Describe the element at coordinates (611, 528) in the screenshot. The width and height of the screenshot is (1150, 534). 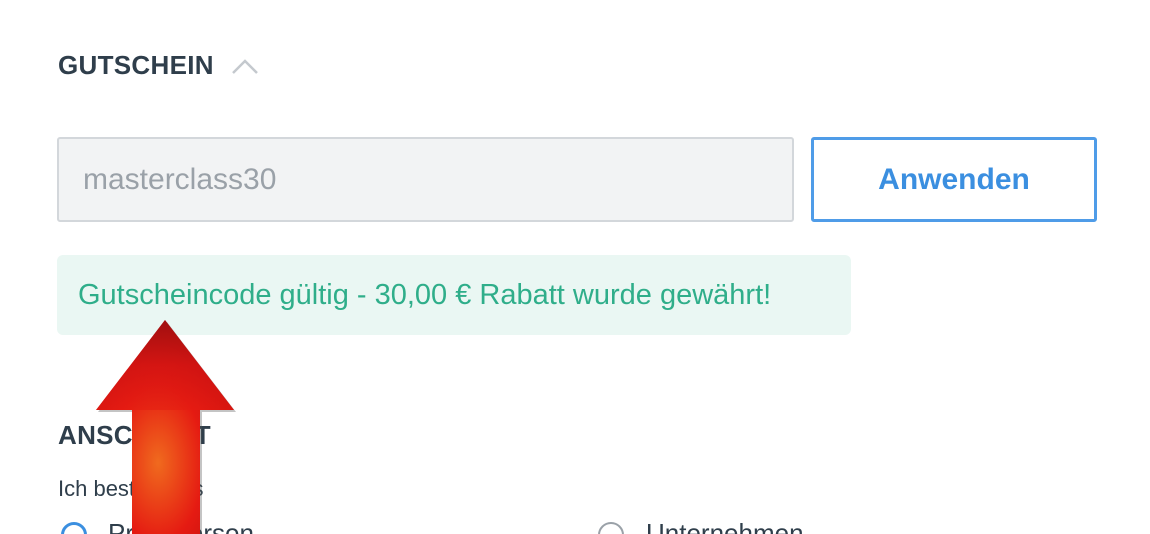
I see `radio-business` at that location.